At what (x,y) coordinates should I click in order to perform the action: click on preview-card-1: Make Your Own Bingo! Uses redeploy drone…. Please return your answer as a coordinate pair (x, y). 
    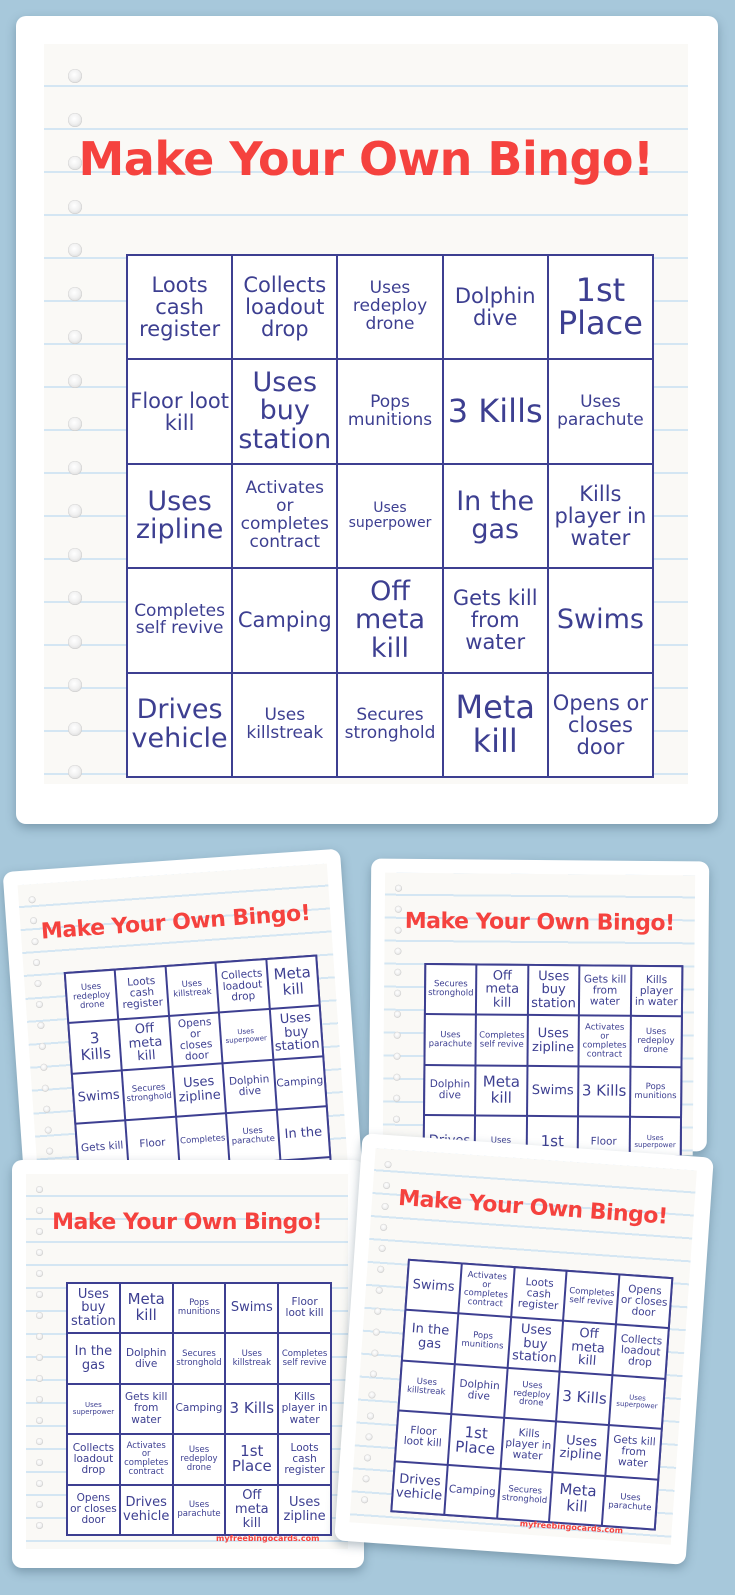
    Looking at the image, I should click on (183, 1029).